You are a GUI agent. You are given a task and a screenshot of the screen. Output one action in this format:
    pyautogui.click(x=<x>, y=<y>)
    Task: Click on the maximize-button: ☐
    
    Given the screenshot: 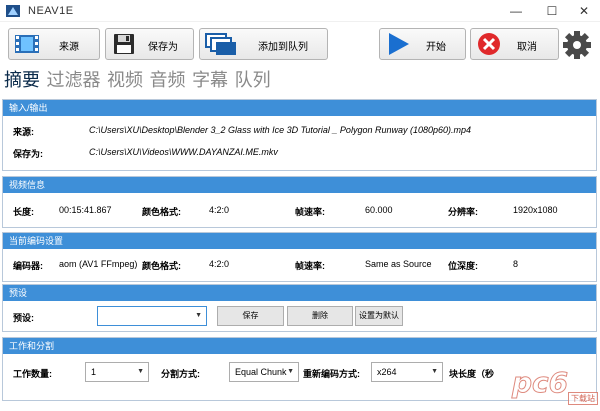 What is the action you would take?
    pyautogui.click(x=552, y=11)
    